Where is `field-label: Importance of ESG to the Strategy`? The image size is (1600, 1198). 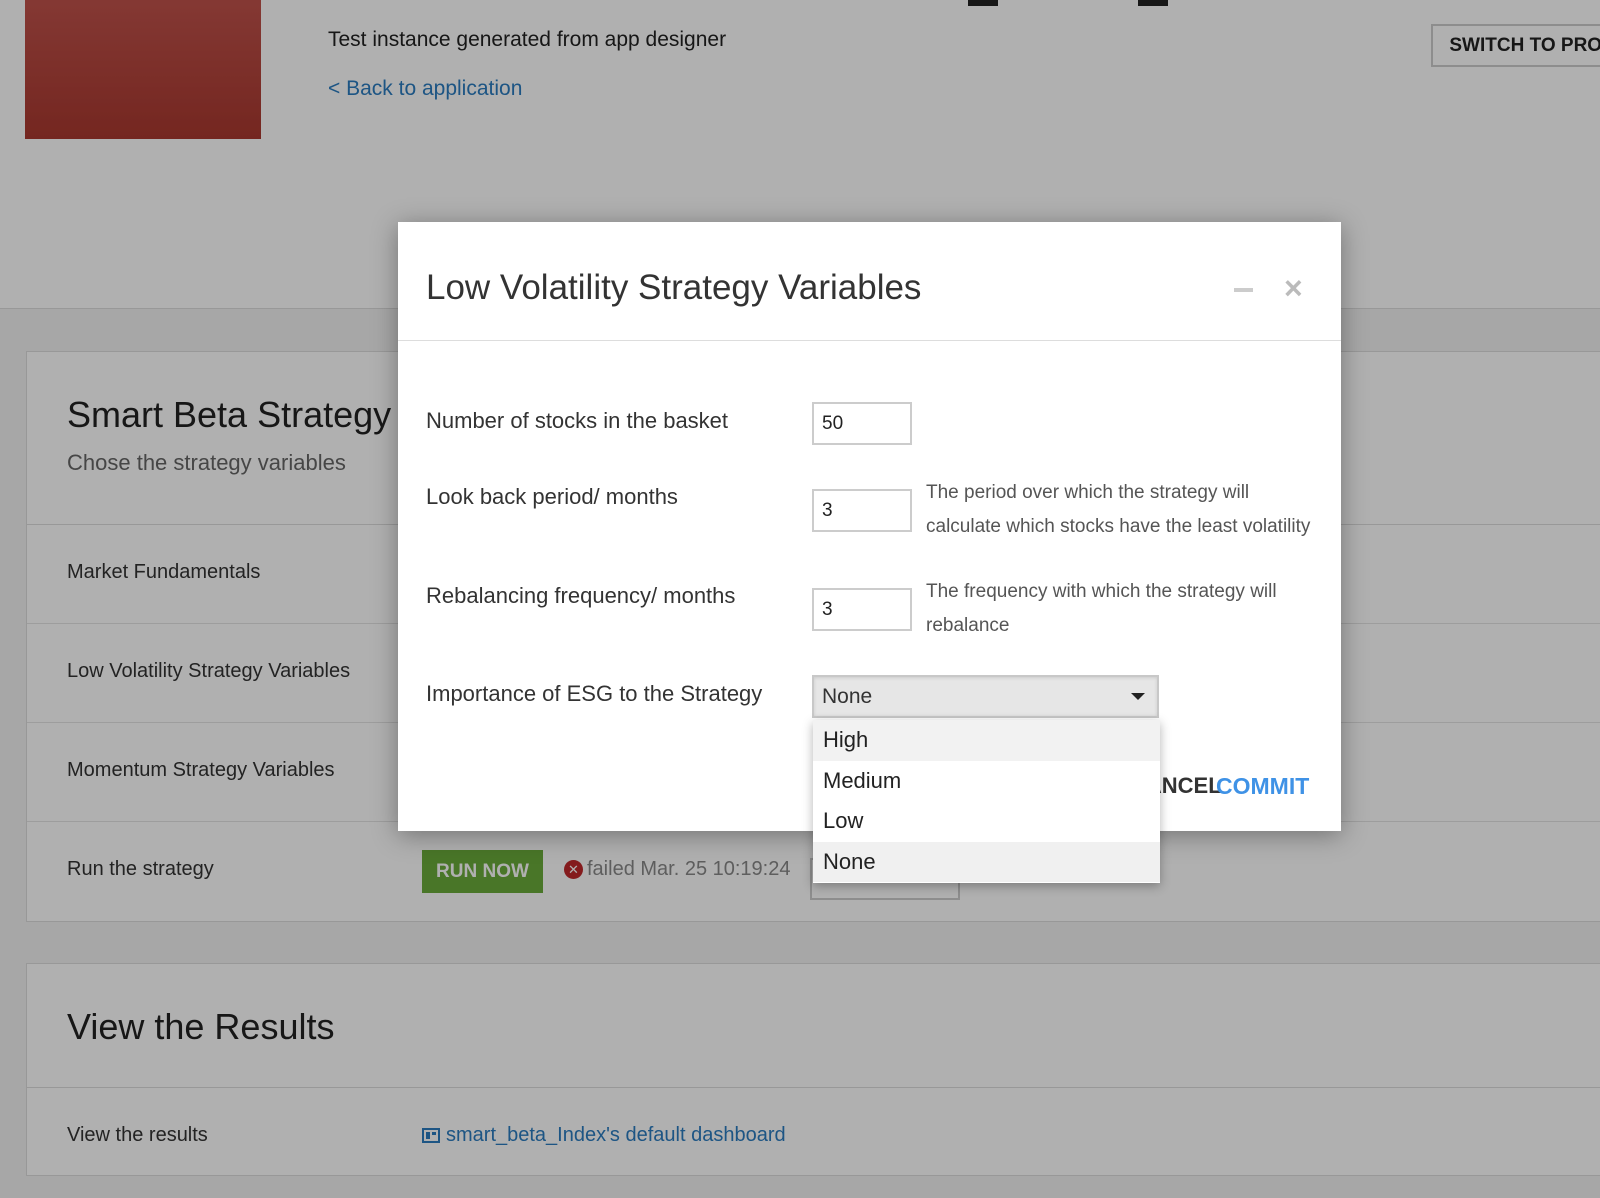 field-label: Importance of ESG to the Strategy is located at coordinates (594, 693).